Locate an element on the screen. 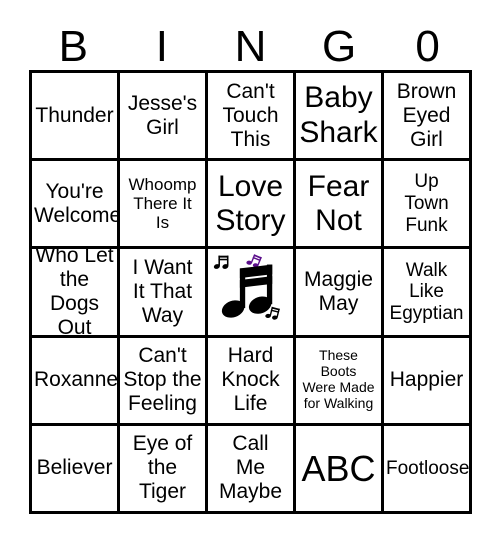 The height and width of the screenshot is (544, 501). bingo-cell-label: Love Story is located at coordinates (250, 203).